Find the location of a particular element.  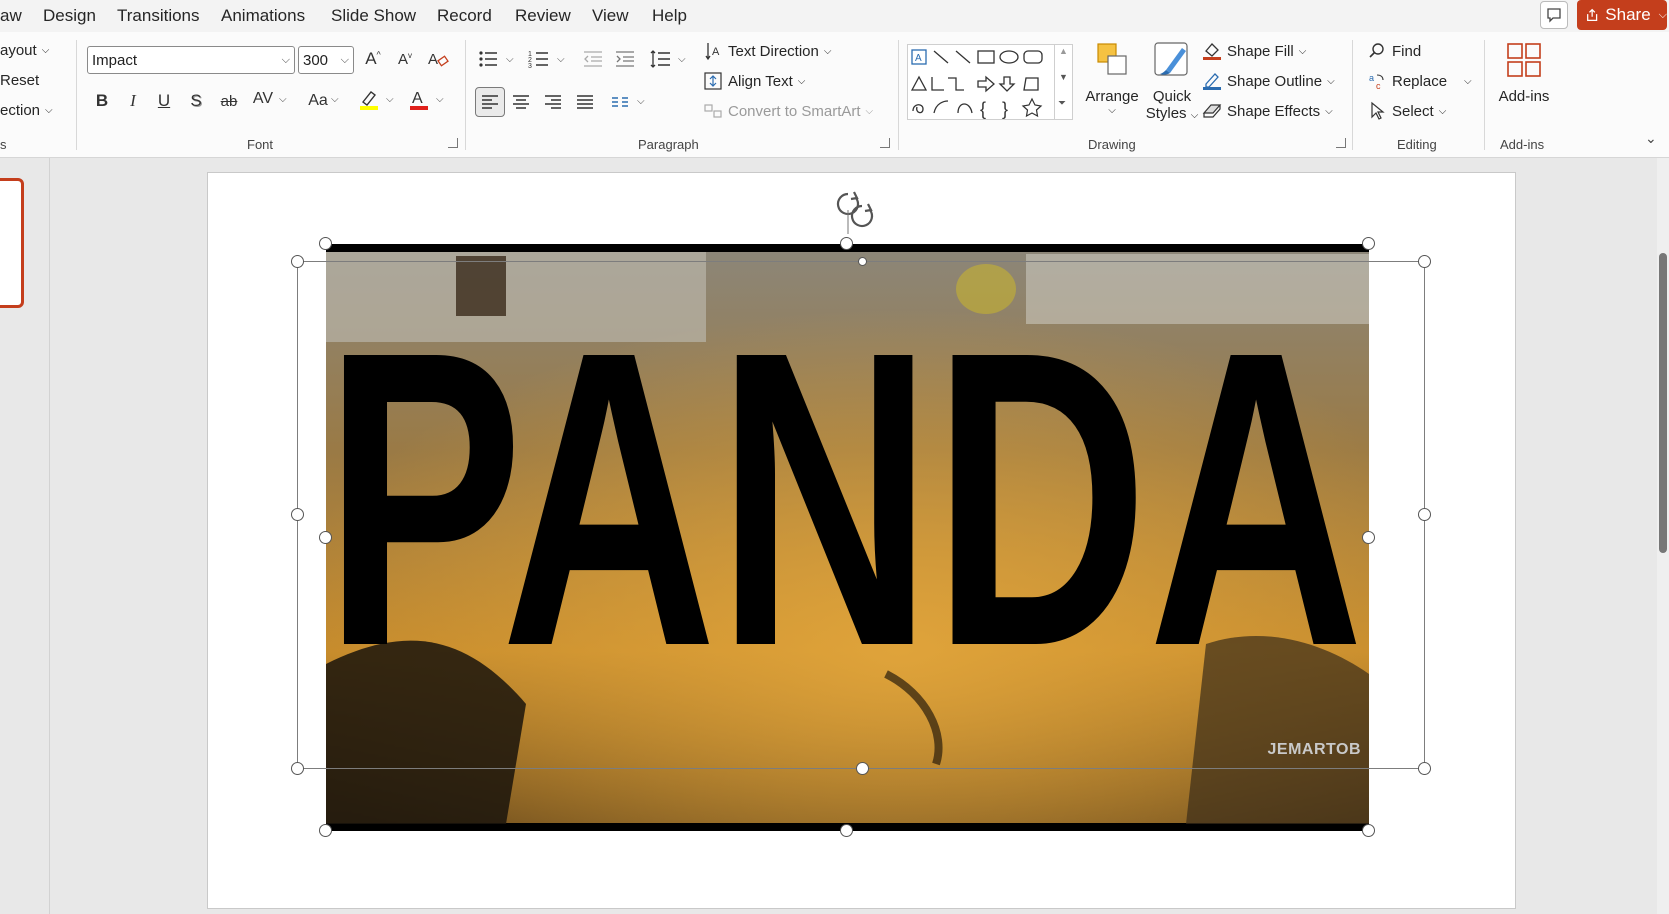

replace-button: ac Replace ⌵ is located at coordinates (1419, 81).